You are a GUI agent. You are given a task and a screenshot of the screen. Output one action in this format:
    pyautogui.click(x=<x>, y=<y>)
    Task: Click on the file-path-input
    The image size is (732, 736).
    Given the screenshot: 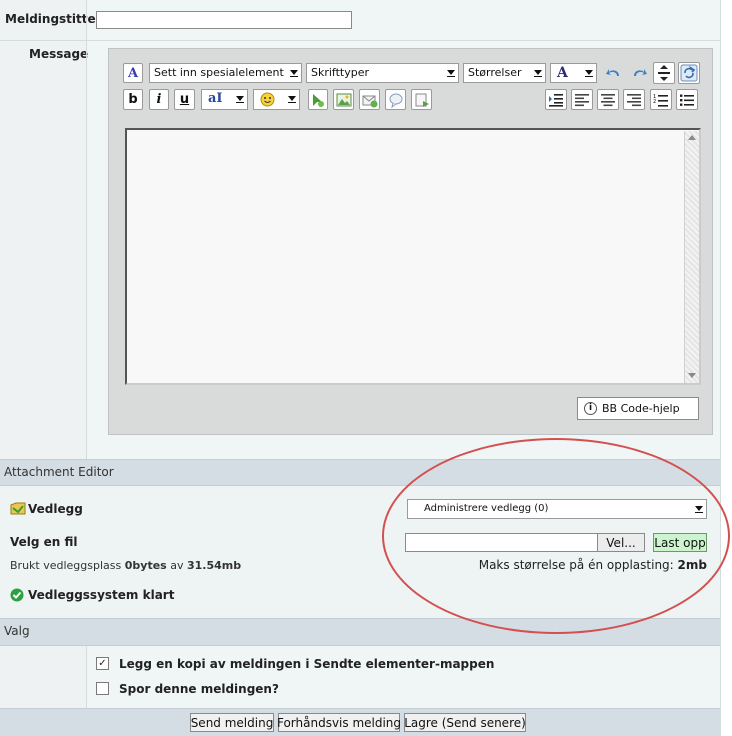 What is the action you would take?
    pyautogui.click(x=501, y=542)
    